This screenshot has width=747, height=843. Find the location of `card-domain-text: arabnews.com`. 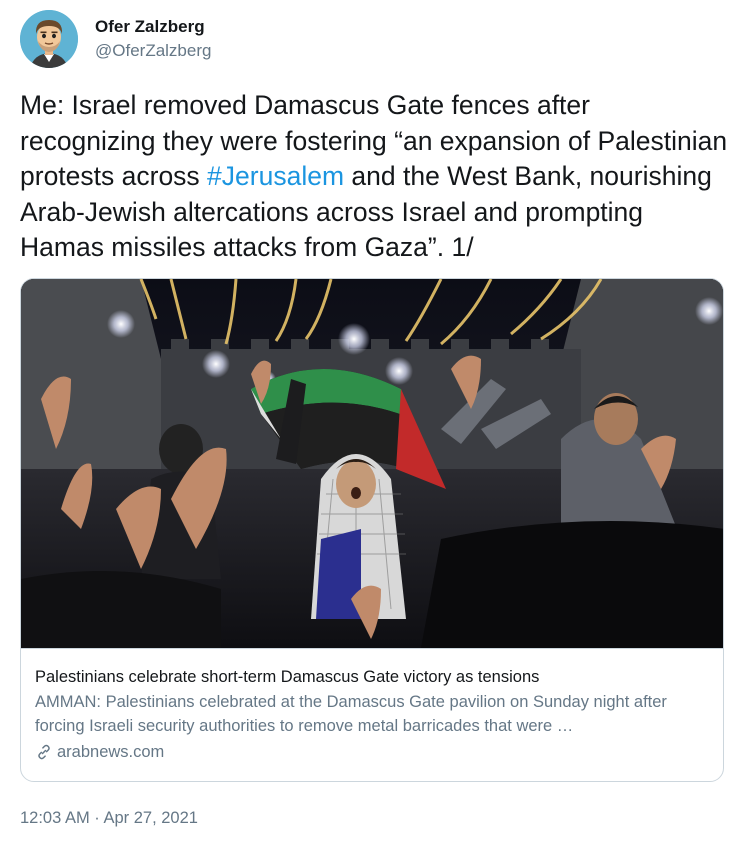

card-domain-text: arabnews.com is located at coordinates (111, 752).